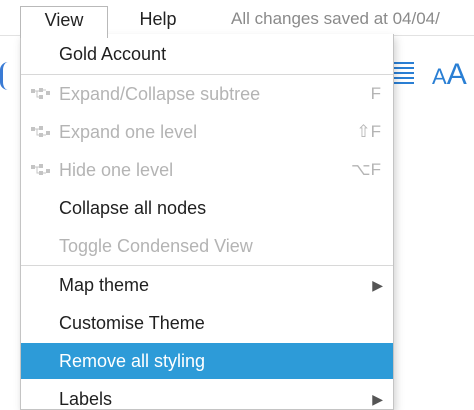 The width and height of the screenshot is (474, 410). I want to click on expand-one-level-shortcut: ⇧F, so click(368, 131).